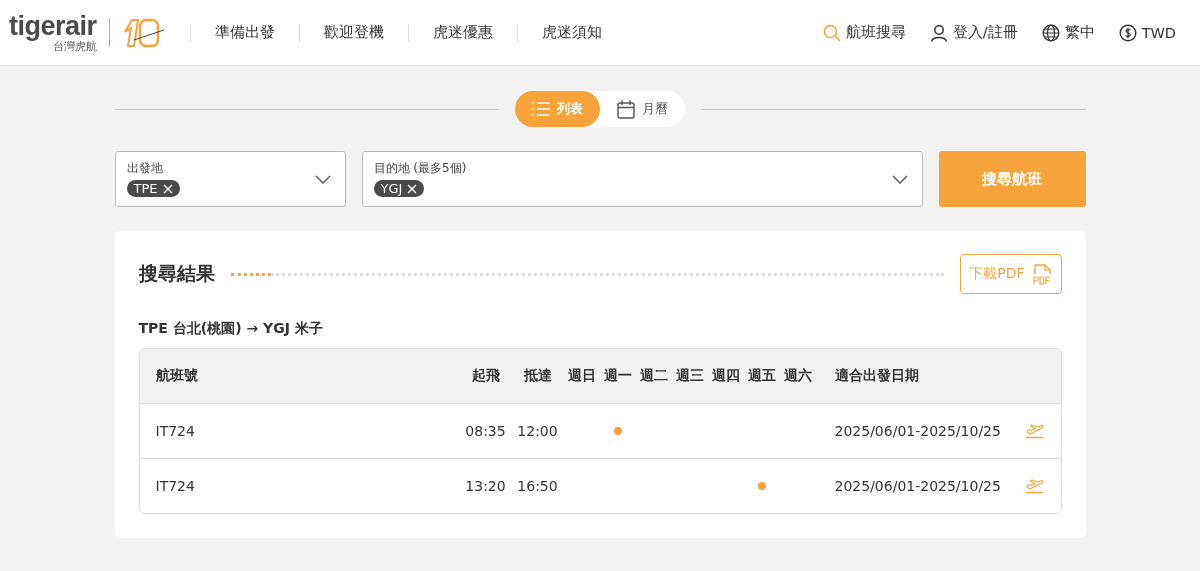 This screenshot has width=1200, height=571. Describe the element at coordinates (231, 329) in the screenshot. I see `route-heading: TPE 台北(桃園) → YGJ 米子` at that location.